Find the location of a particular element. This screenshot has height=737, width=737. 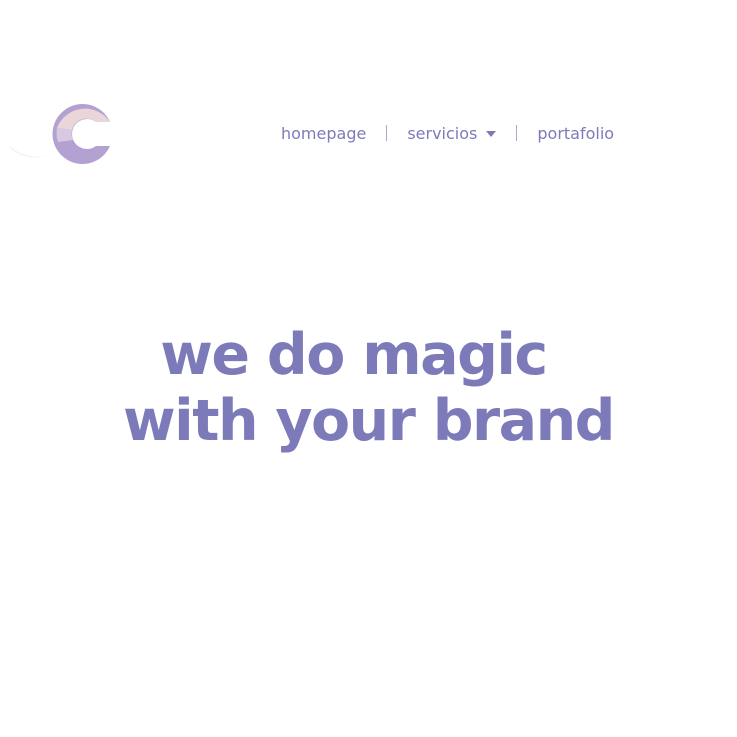

main-nav: homepage servicios portafolio is located at coordinates (447, 133).